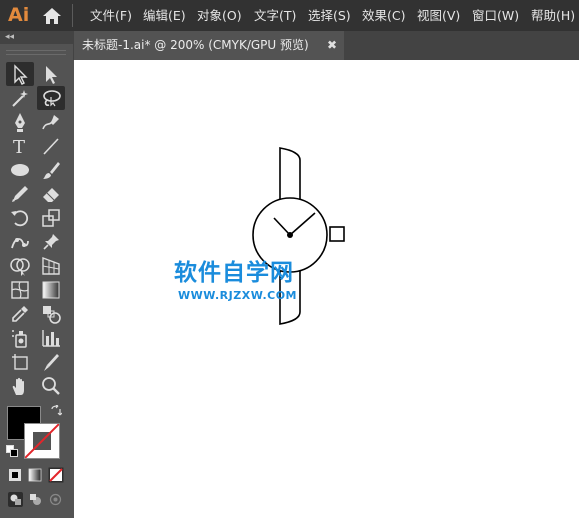 This screenshot has width=579, height=518. I want to click on pencil-tool-icon, so click(20, 194).